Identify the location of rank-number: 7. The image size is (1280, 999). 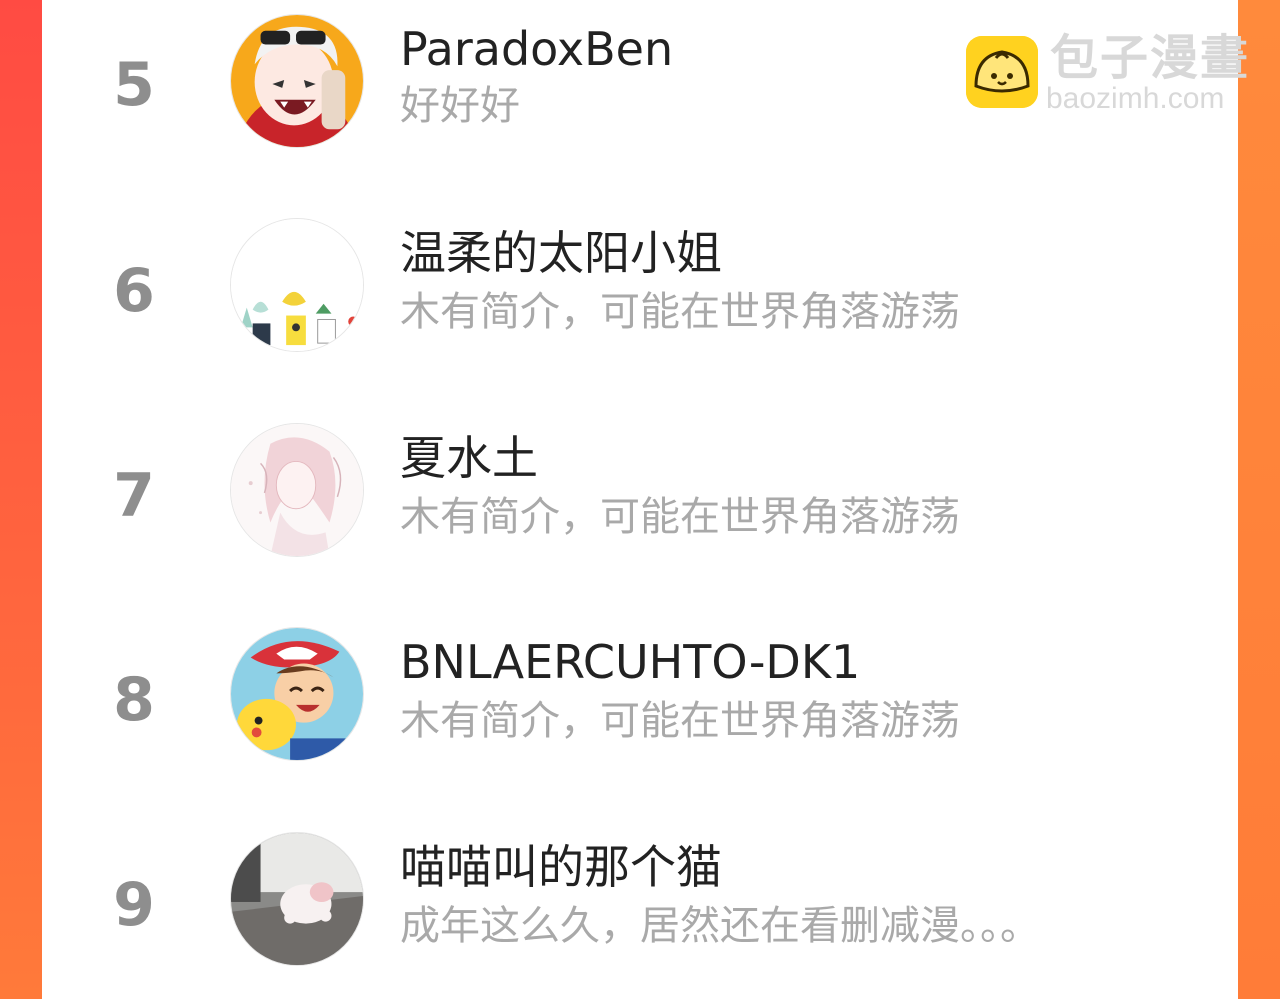
(134, 496).